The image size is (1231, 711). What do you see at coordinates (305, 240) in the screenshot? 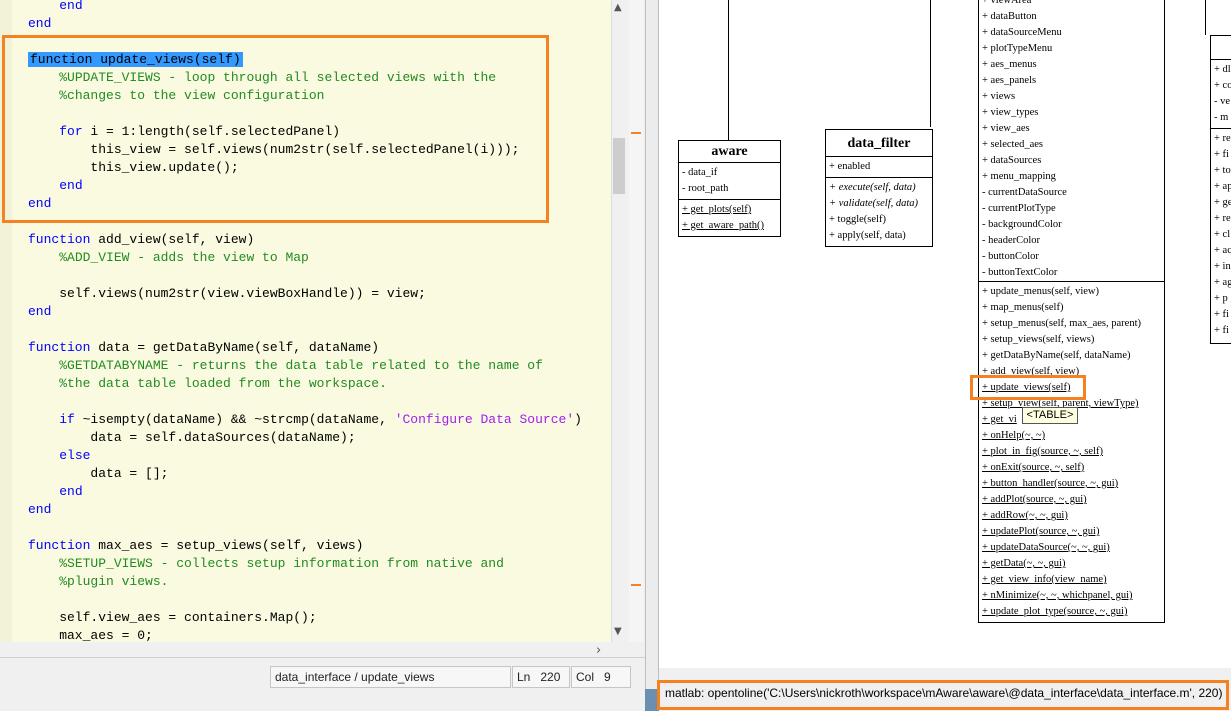
I see `code-line: function add_view(self, view)` at bounding box center [305, 240].